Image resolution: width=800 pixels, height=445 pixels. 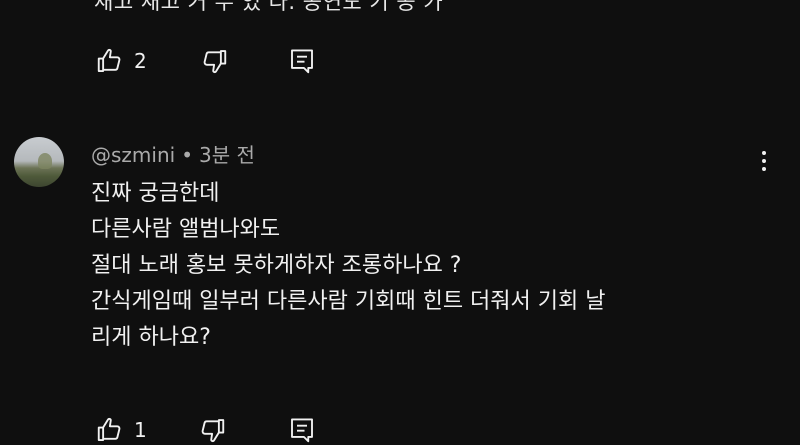 I want to click on avatar, so click(x=39, y=162).